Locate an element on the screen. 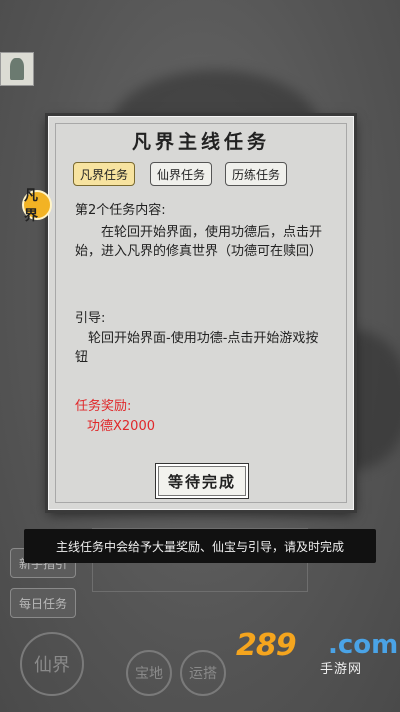  task-body: 在轮回开始界面，使用功德后，点击开始，进入凡界的修真世界（功德可在赎回） is located at coordinates (199, 242).